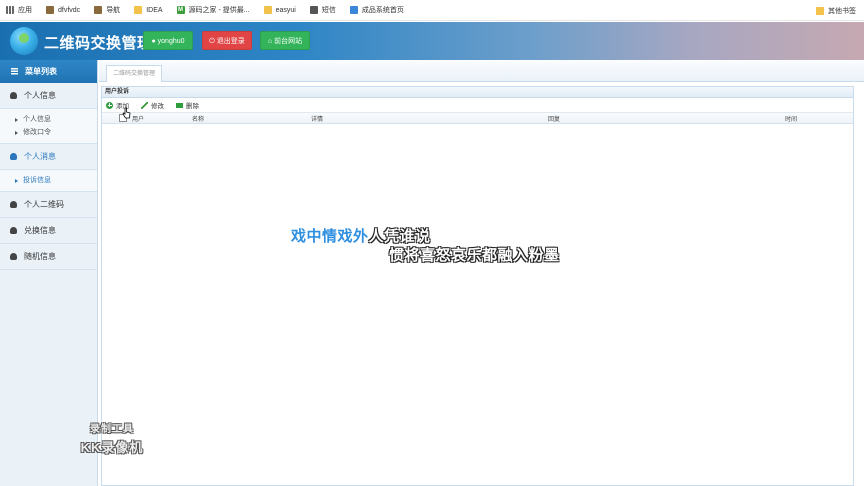  Describe the element at coordinates (152, 105) in the screenshot. I see `edit-button: 修改` at that location.